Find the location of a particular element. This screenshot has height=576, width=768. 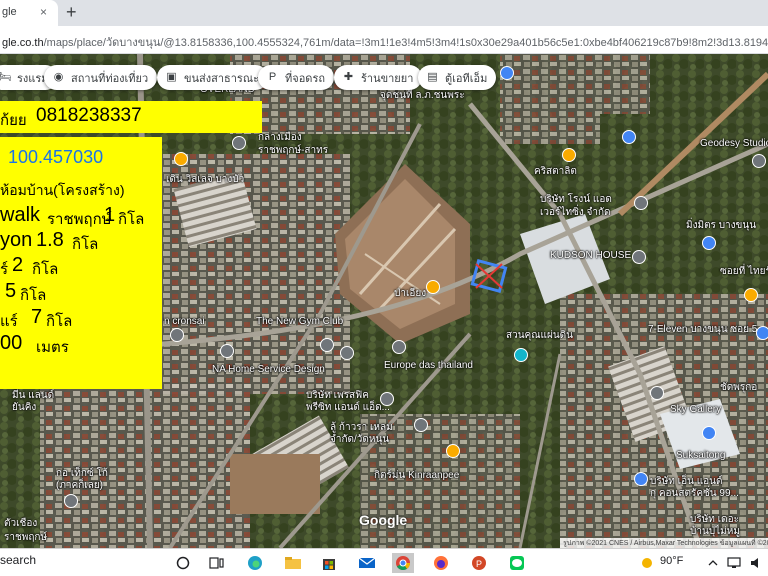

map-label: KUDSON HOUSE is located at coordinates (590, 255).